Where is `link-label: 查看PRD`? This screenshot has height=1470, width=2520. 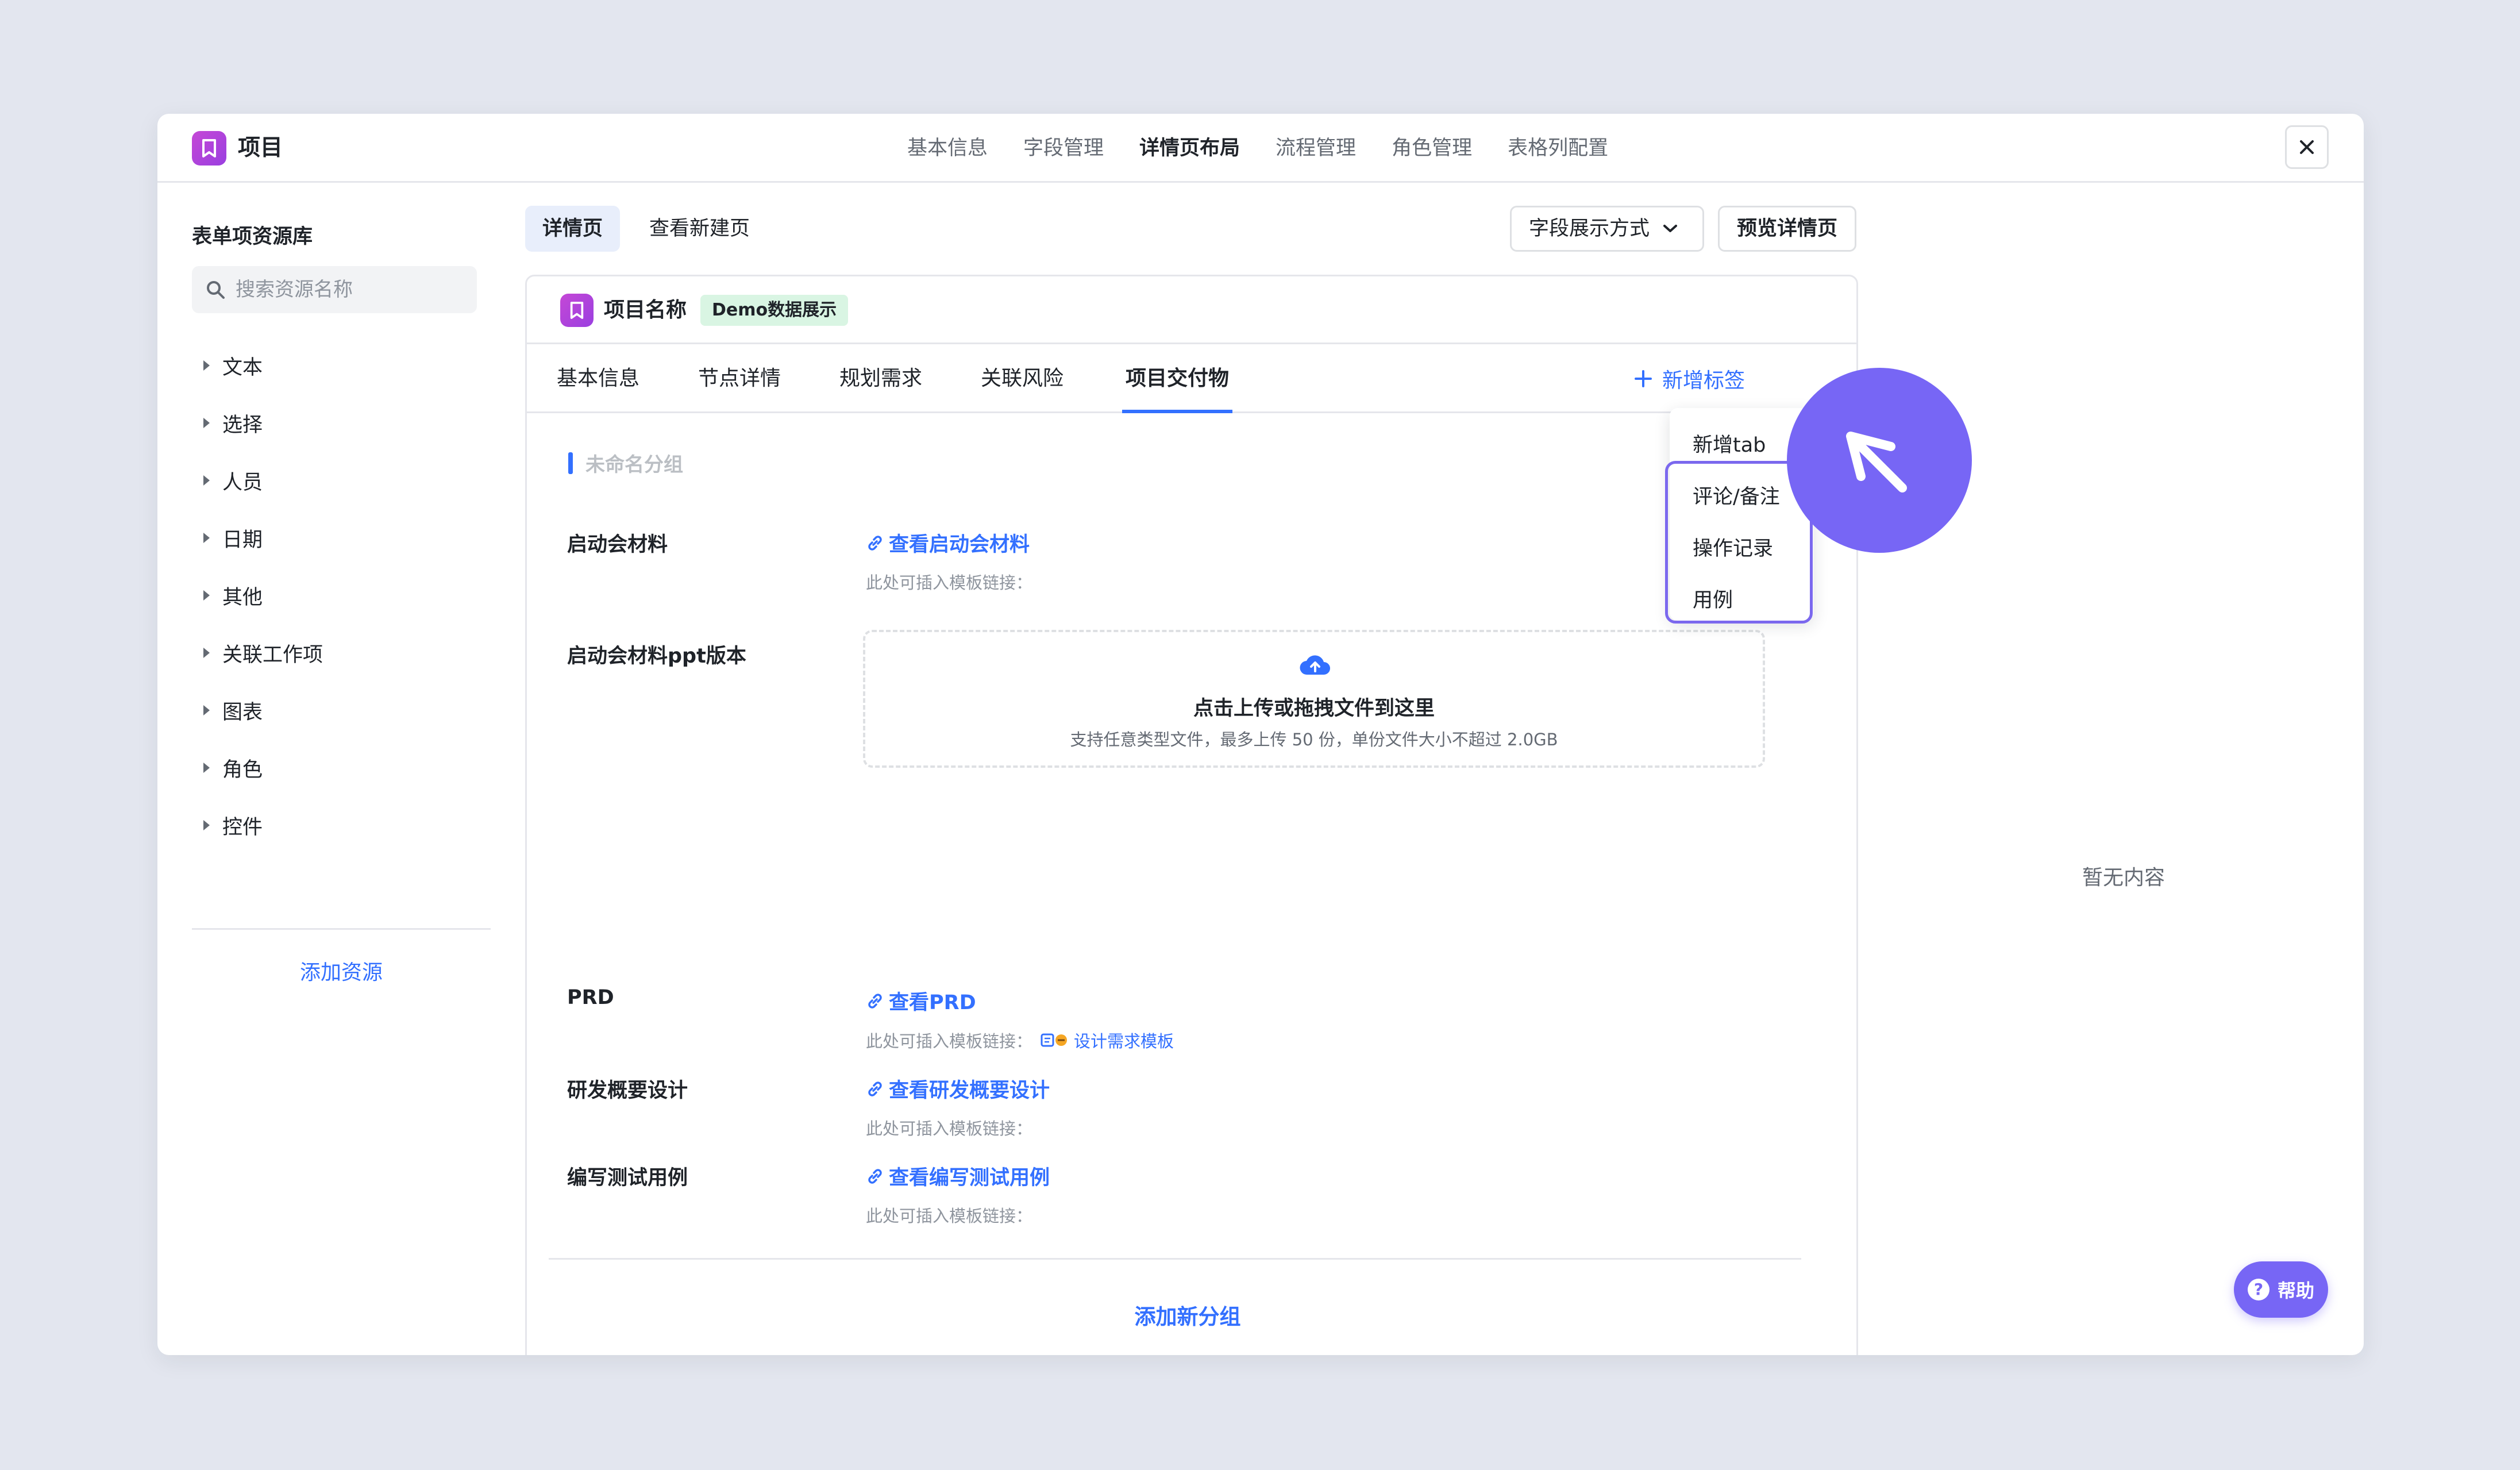 link-label: 查看PRD is located at coordinates (933, 1002).